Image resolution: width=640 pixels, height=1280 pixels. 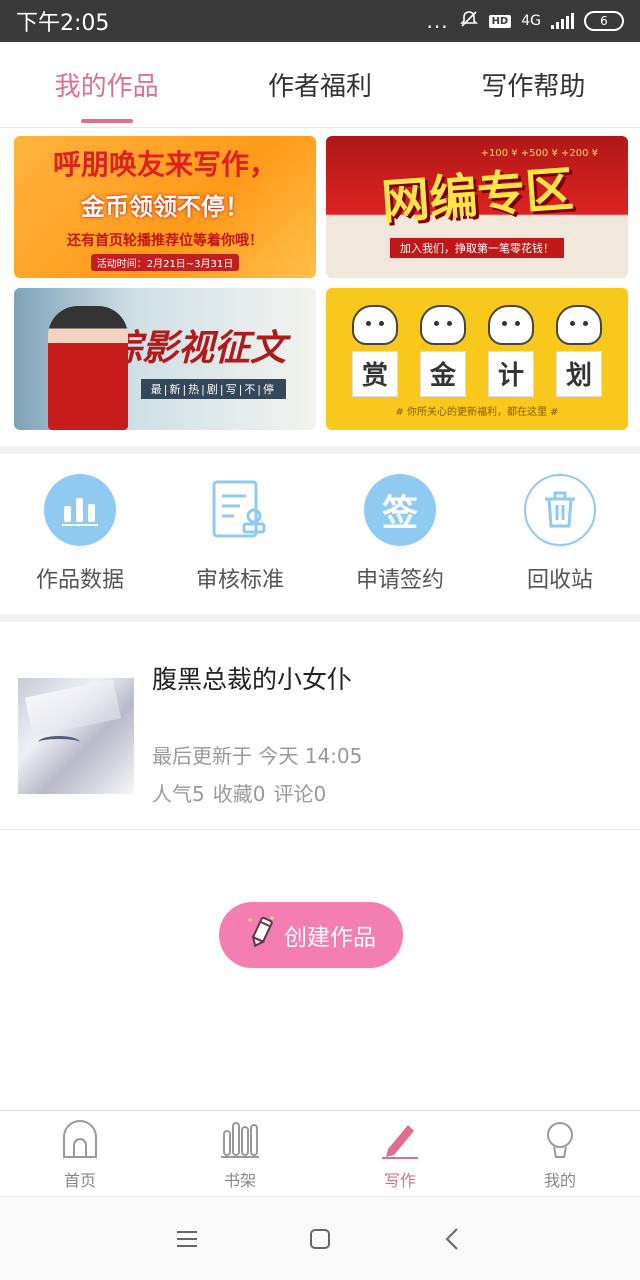 What do you see at coordinates (187, 1239) in the screenshot?
I see `menu-icon` at bounding box center [187, 1239].